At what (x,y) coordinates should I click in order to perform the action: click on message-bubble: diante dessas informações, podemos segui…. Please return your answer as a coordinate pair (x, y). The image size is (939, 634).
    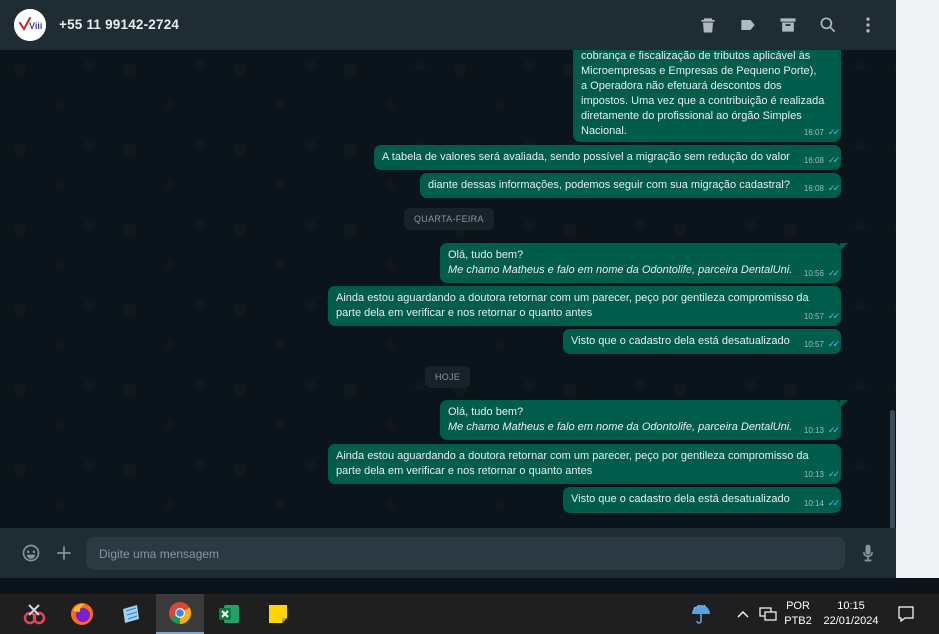
    Looking at the image, I should click on (630, 185).